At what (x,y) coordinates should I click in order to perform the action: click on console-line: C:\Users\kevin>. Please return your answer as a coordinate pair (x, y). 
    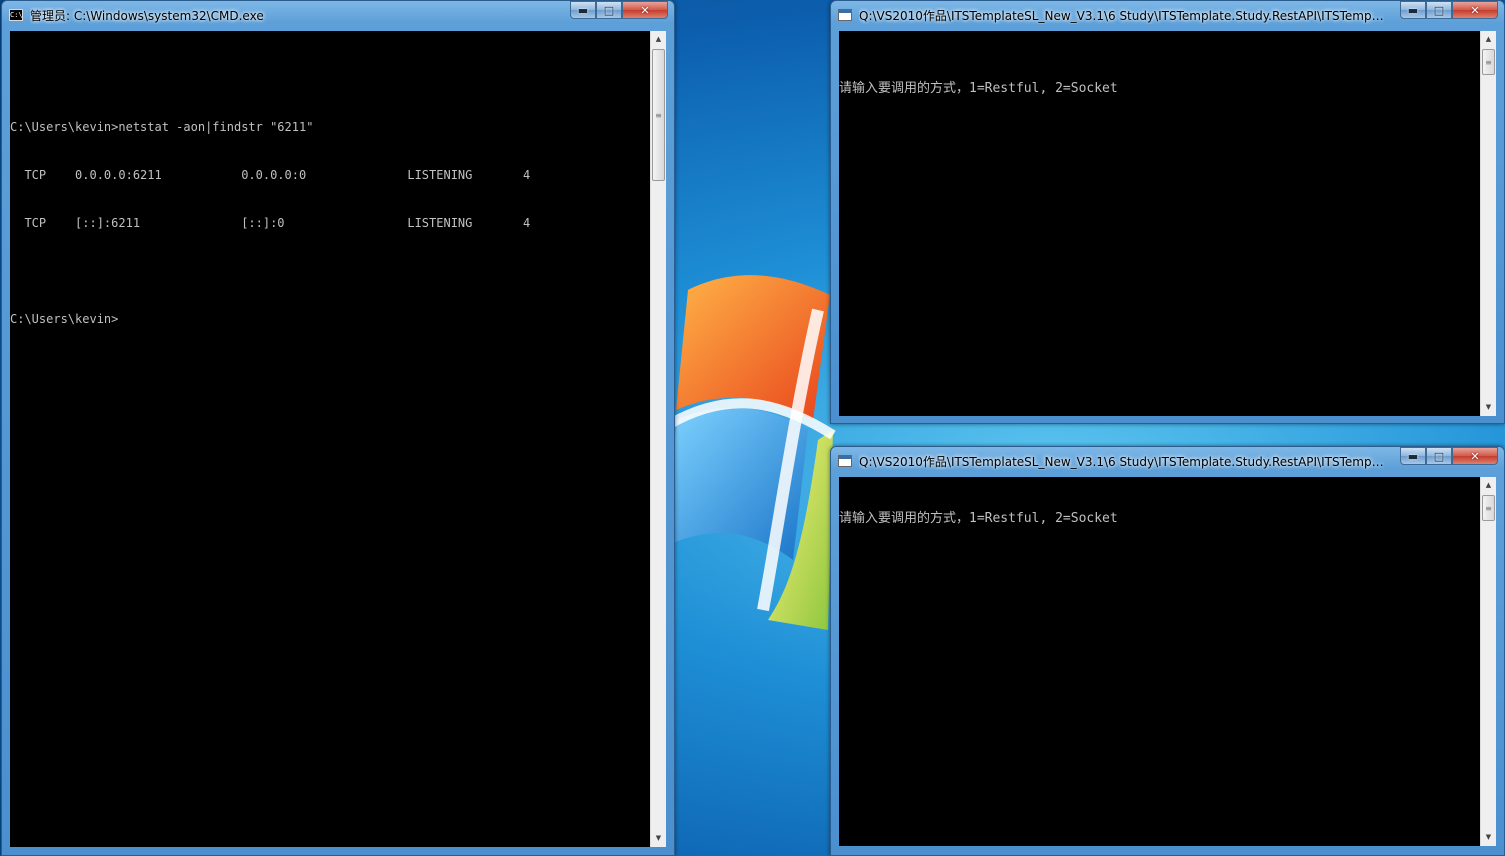
    Looking at the image, I should click on (64, 319).